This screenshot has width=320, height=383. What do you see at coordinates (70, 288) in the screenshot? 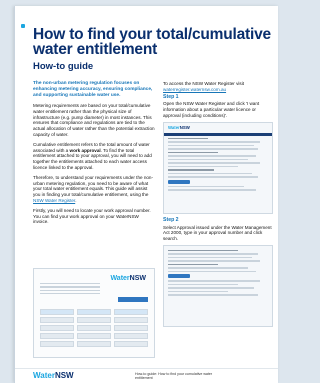
I see `invoice-address-lines` at bounding box center [70, 288].